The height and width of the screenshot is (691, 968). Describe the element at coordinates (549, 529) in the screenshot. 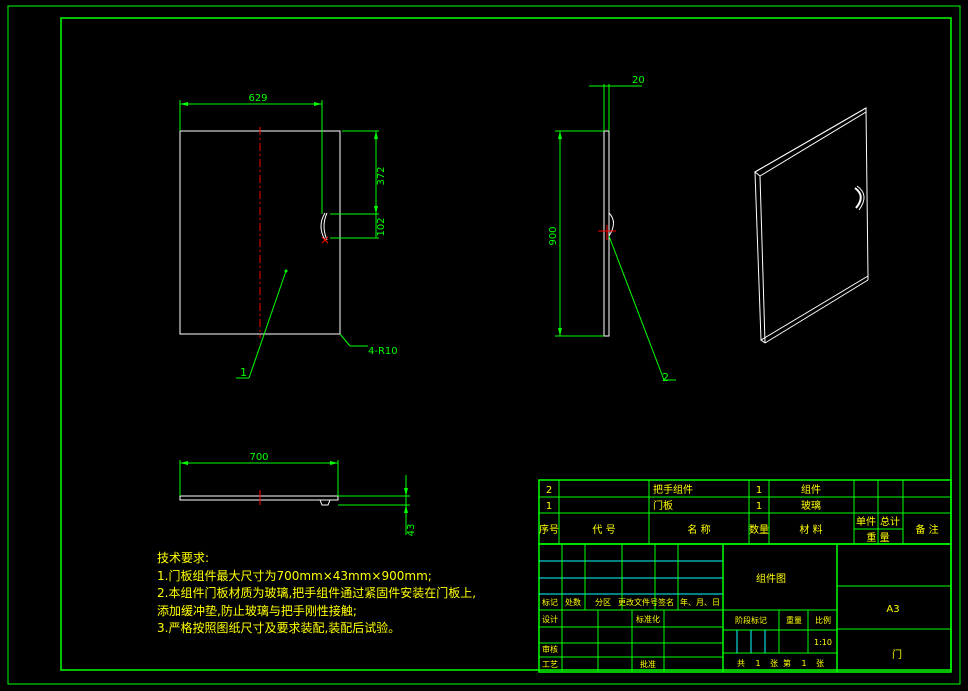

I see `bom-header-no: 序号` at that location.